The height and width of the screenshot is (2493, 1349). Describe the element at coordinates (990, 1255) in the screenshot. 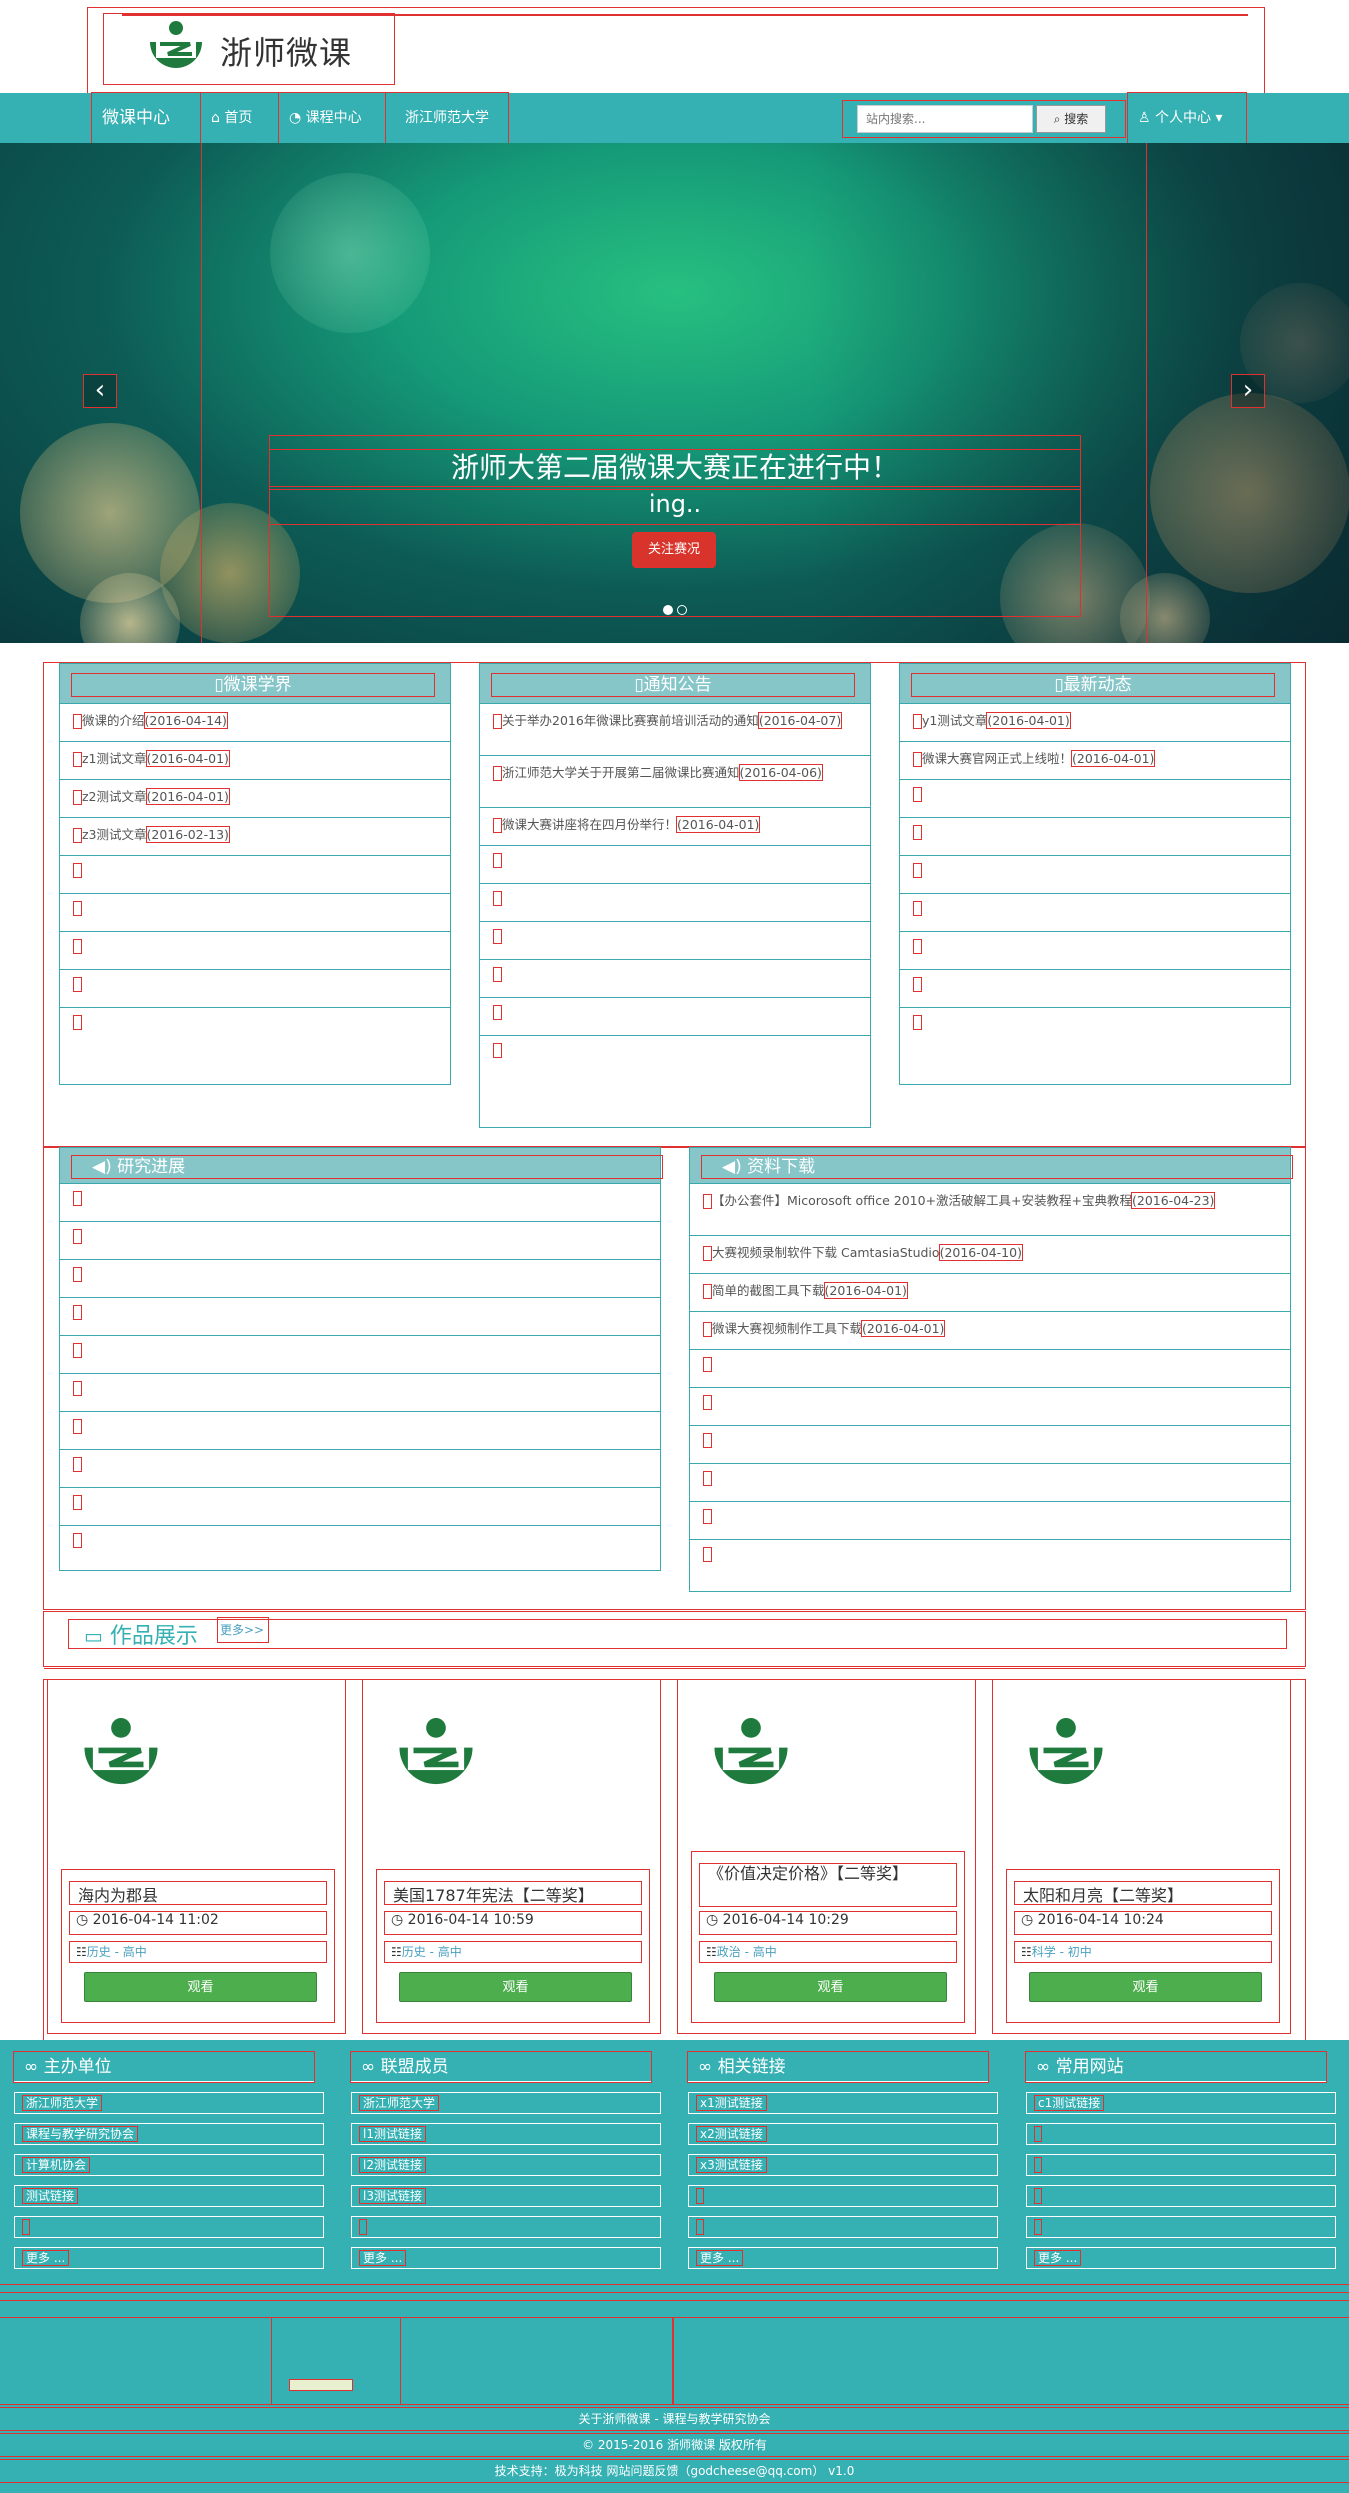

I see `list-item: 大赛视频录制软件下载 CamtasiaStudio(2016-04-10)` at that location.